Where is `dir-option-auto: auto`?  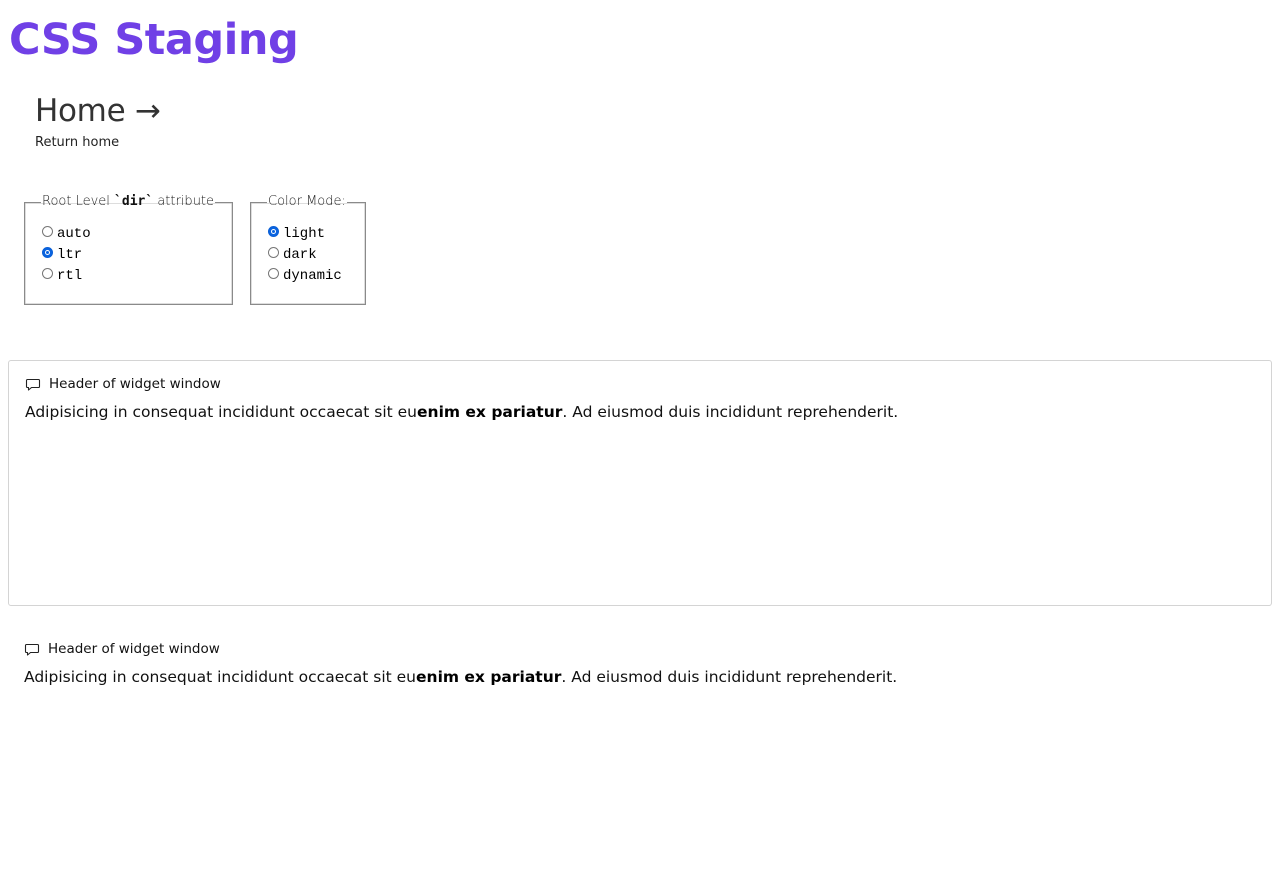
dir-option-auto: auto is located at coordinates (128, 231).